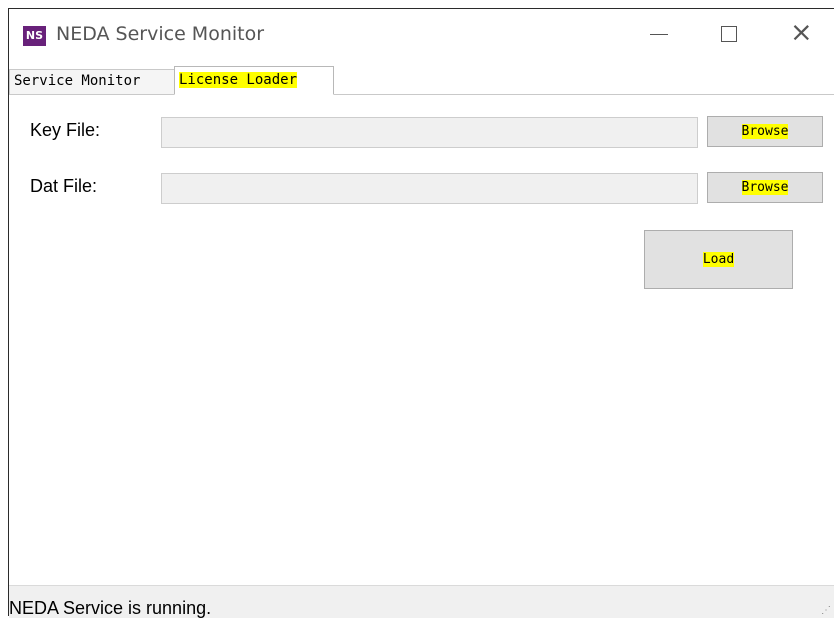  I want to click on dat-file-browse-label: Browse, so click(765, 187).